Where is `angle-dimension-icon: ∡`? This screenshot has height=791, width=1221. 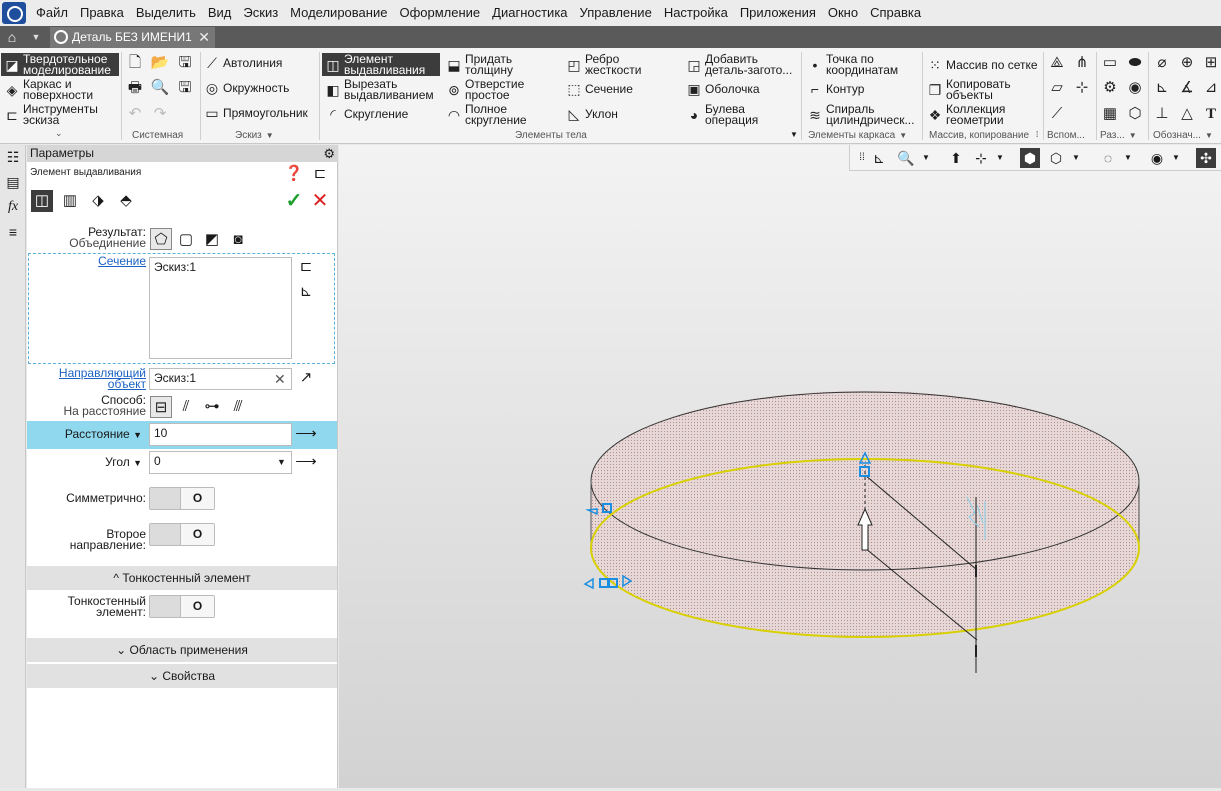
angle-dimension-icon: ∡ is located at coordinates (1187, 88).